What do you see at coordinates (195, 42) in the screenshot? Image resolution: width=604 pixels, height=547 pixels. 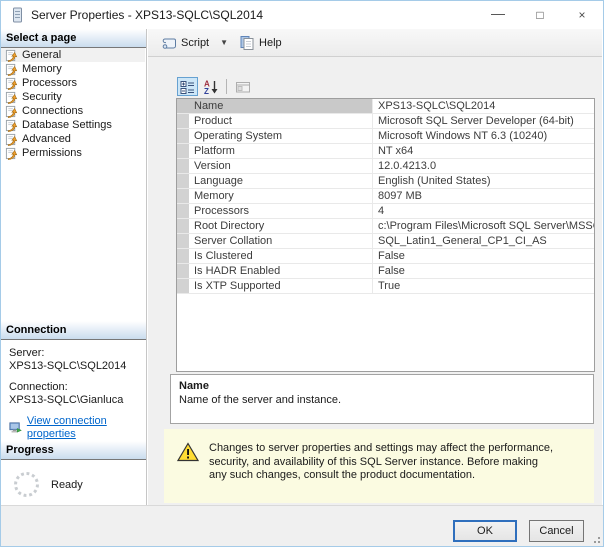 I see `script-button-label: Script` at bounding box center [195, 42].